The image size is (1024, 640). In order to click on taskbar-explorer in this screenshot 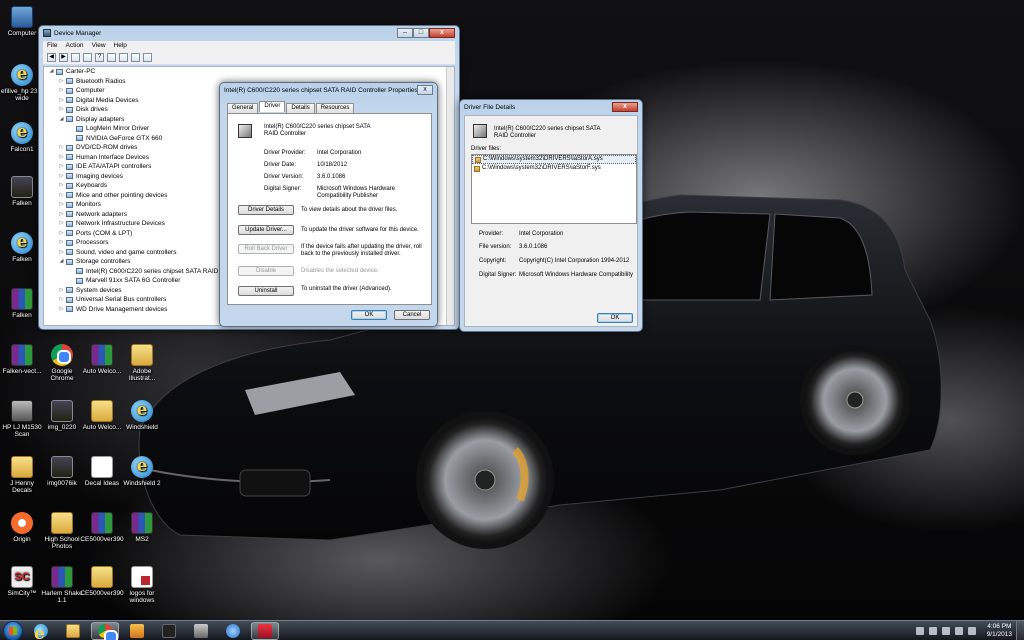, I will do `click(73, 631)`.